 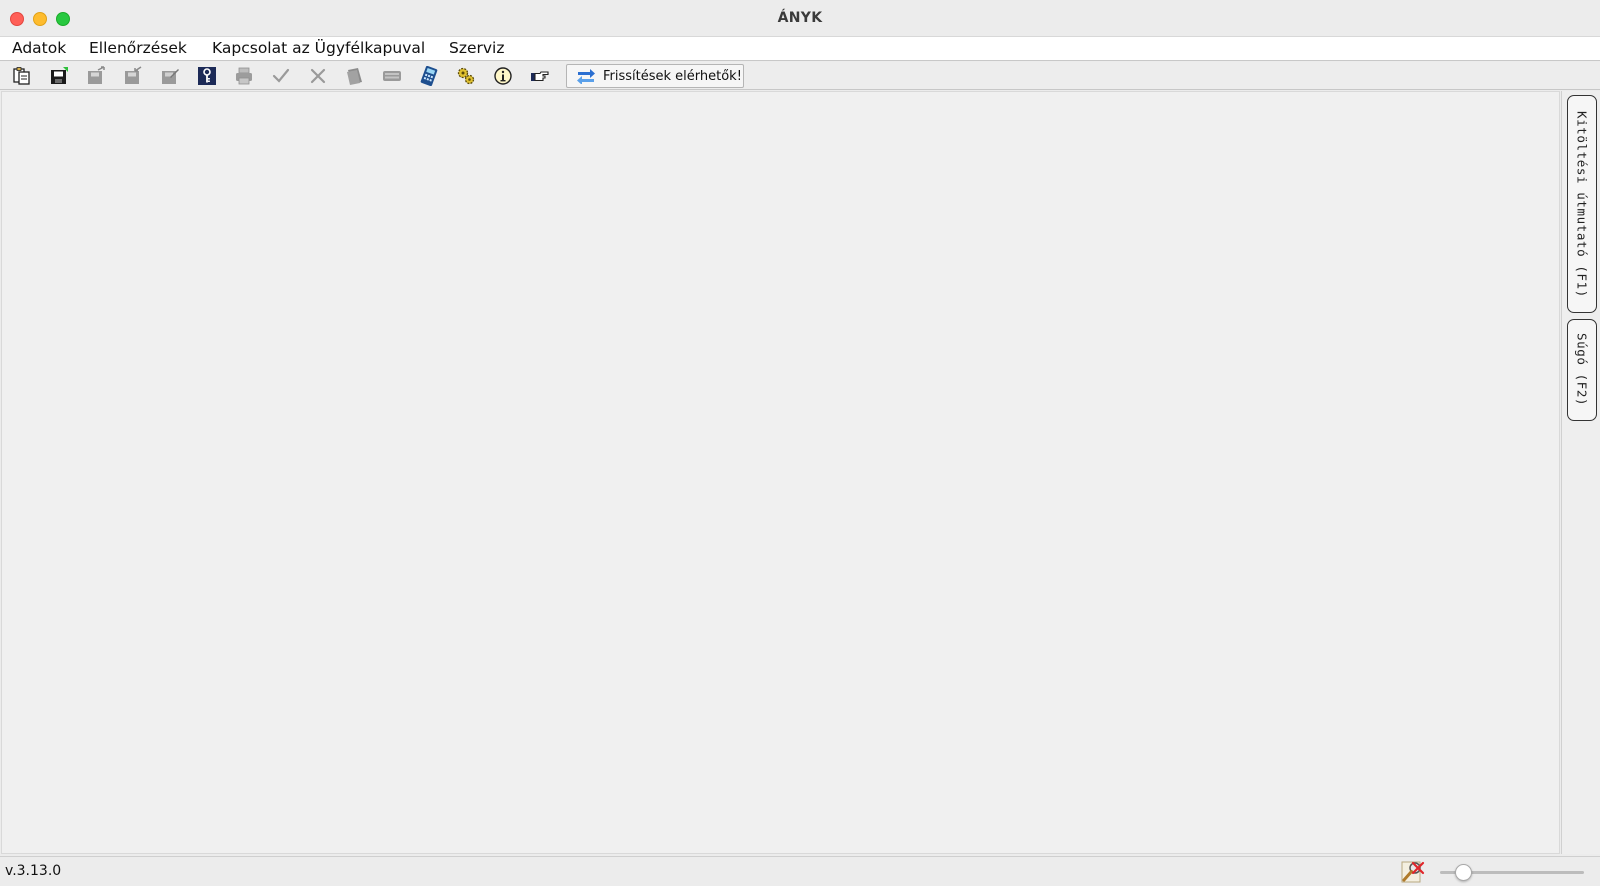 I want to click on pointing-hand-icon, so click(x=540, y=76).